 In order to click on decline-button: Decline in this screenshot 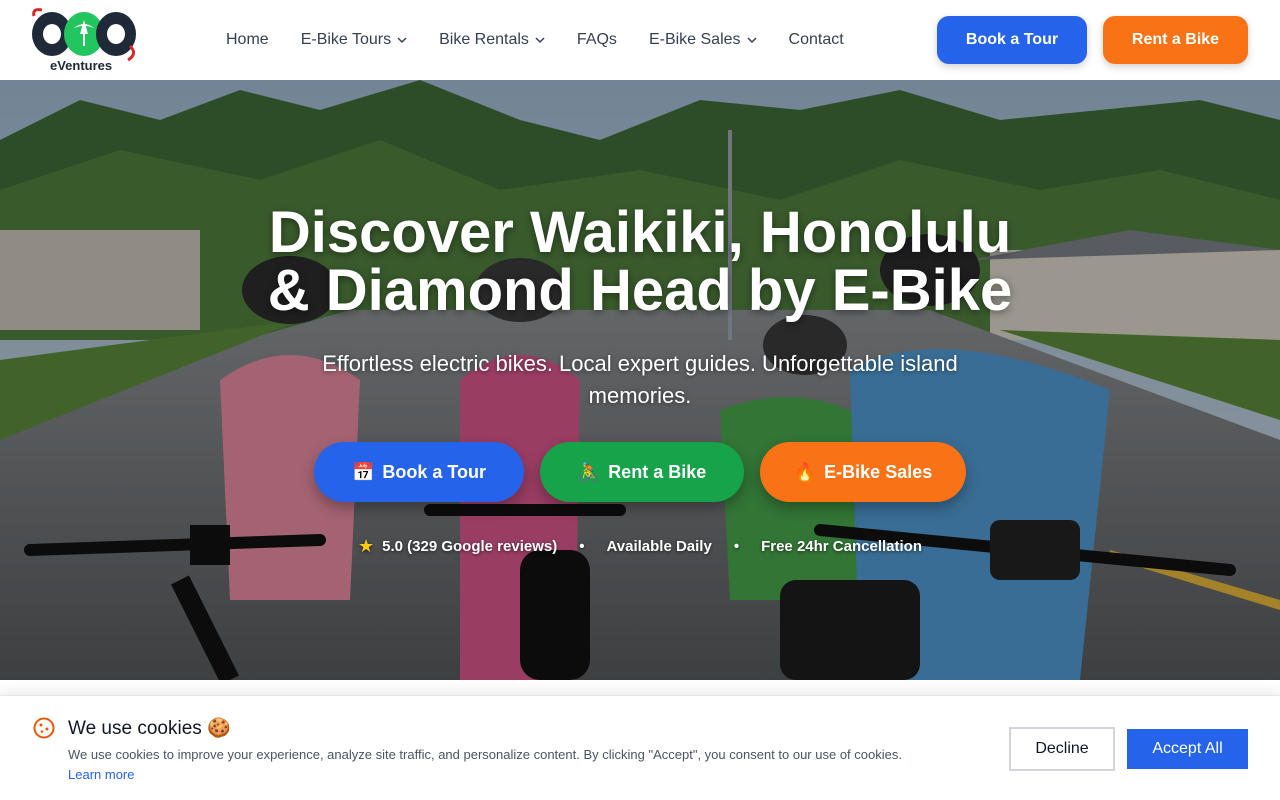, I will do `click(1062, 749)`.